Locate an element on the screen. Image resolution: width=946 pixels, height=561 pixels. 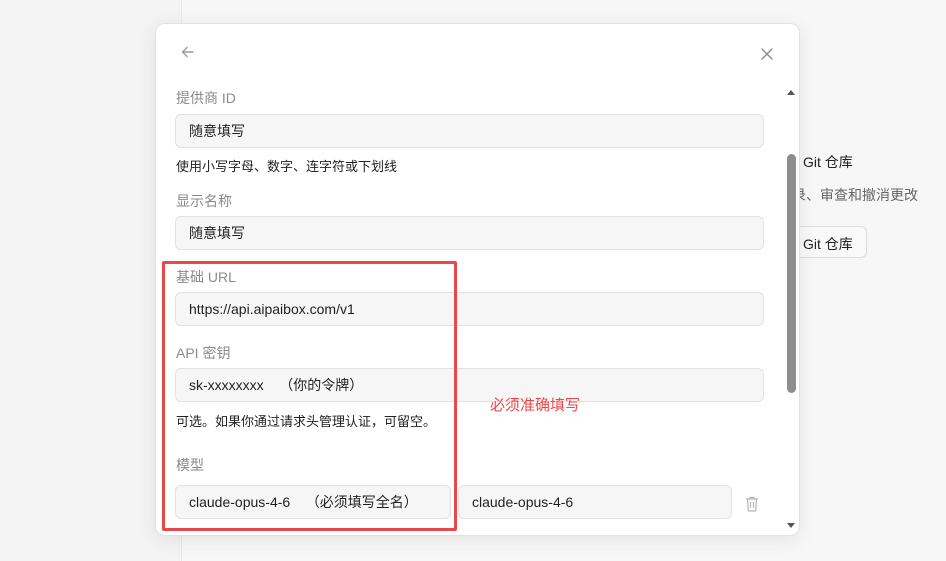
close-button is located at coordinates (767, 54).